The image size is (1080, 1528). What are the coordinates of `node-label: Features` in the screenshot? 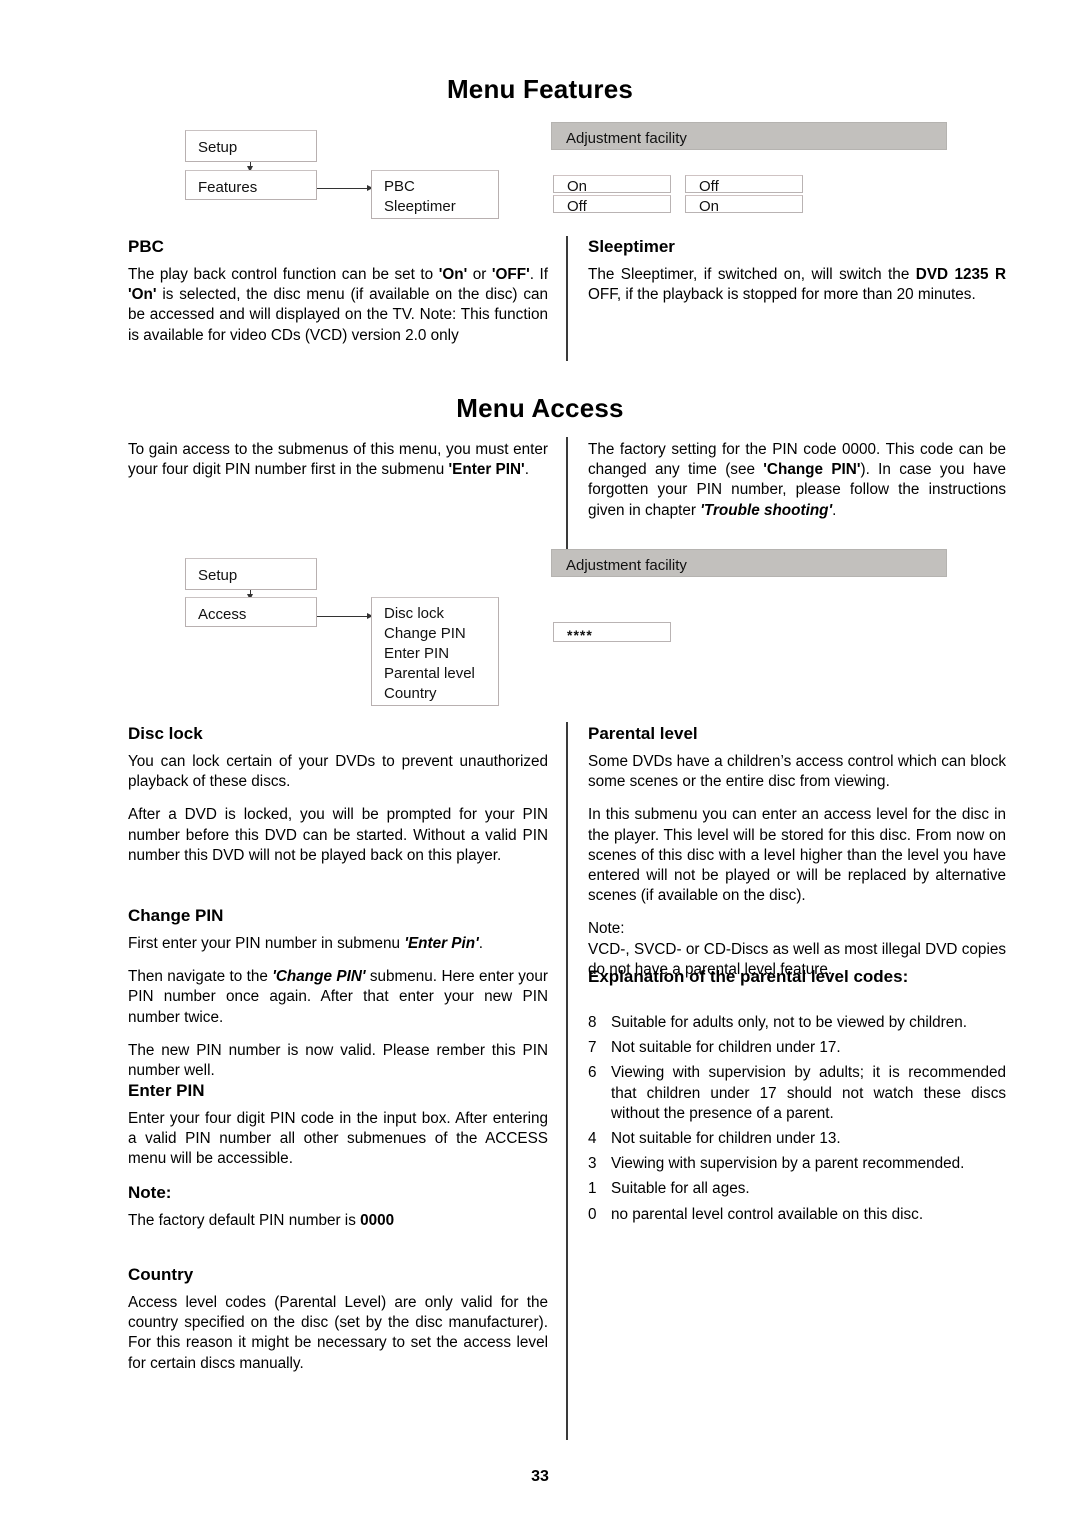 It's located at (228, 187).